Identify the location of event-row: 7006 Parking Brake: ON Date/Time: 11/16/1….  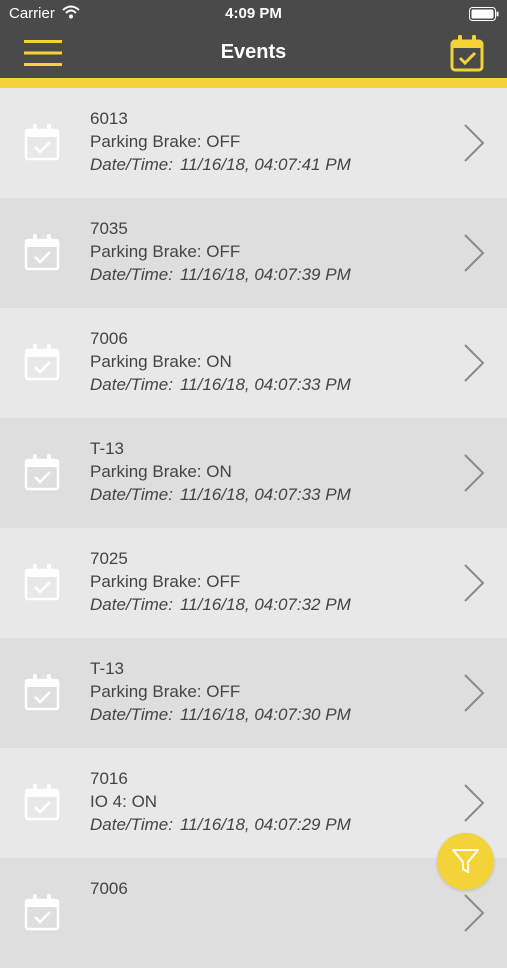
(253, 363).